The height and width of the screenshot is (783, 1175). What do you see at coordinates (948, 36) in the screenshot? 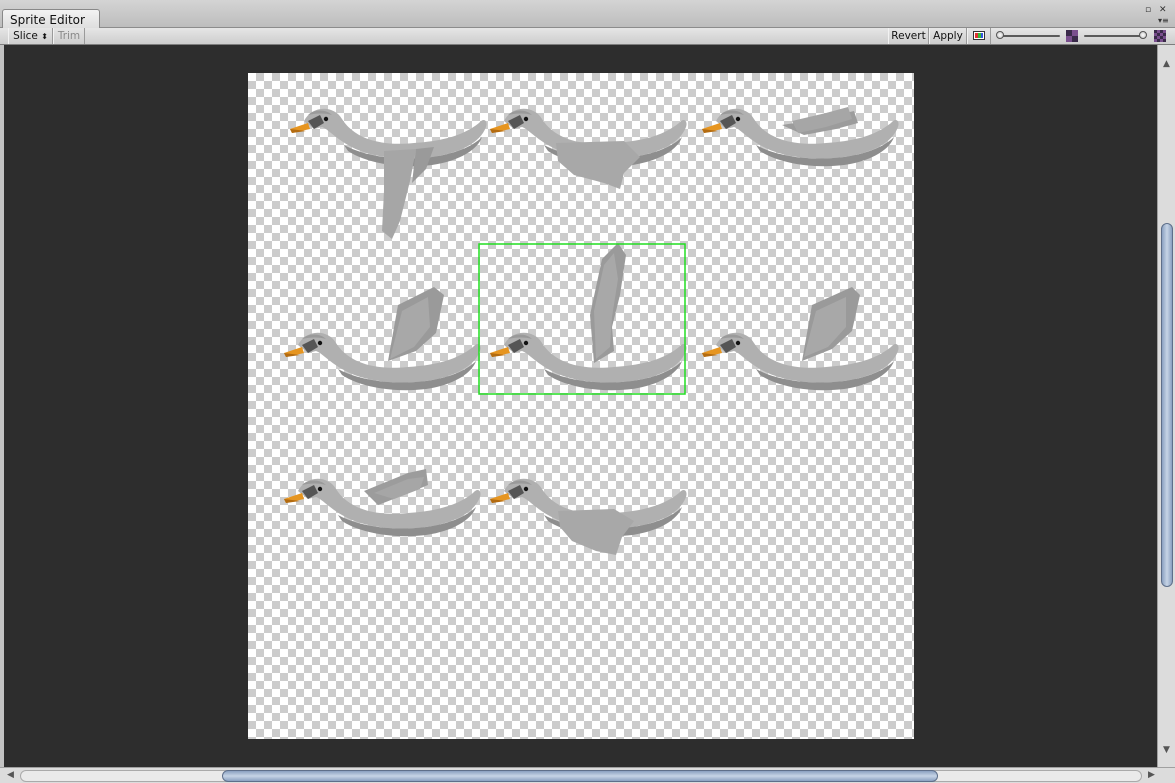
I see `apply-button: Apply` at bounding box center [948, 36].